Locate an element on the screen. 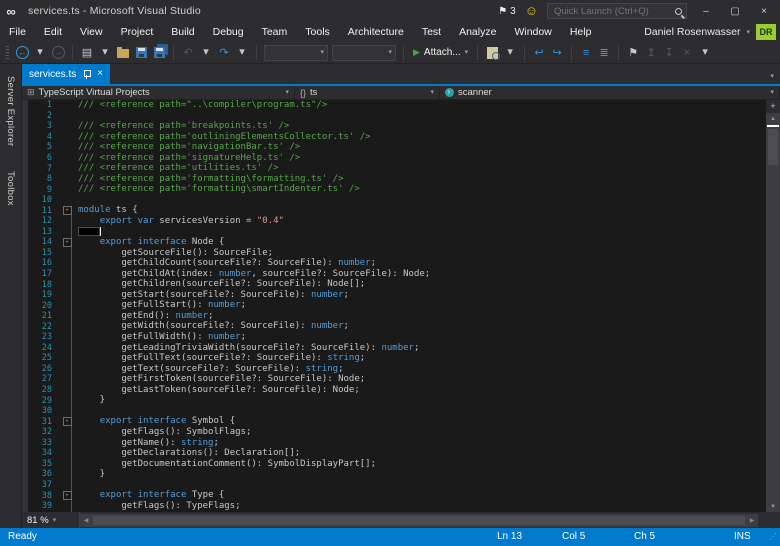 The height and width of the screenshot is (546, 780). menu-architecture: Architecture is located at coordinates (376, 32).